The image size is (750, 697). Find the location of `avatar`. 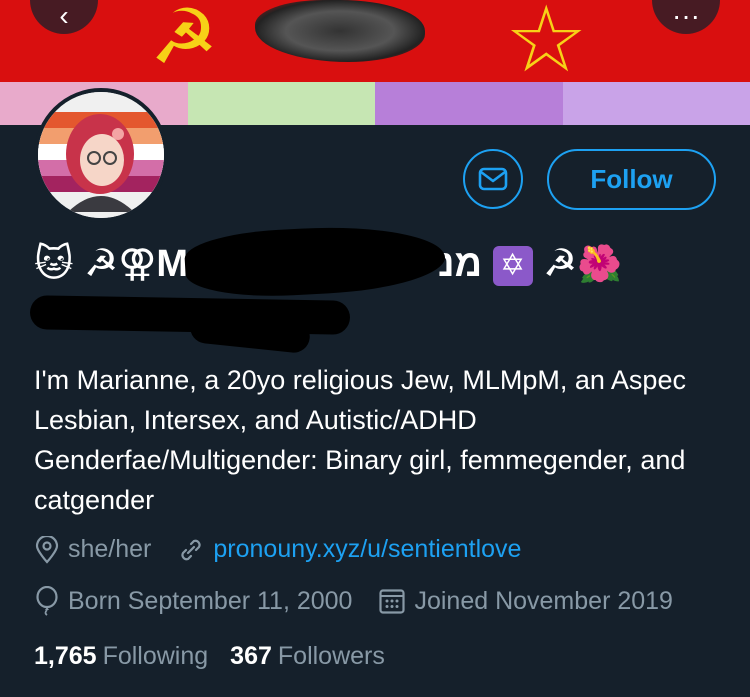

avatar is located at coordinates (101, 155).